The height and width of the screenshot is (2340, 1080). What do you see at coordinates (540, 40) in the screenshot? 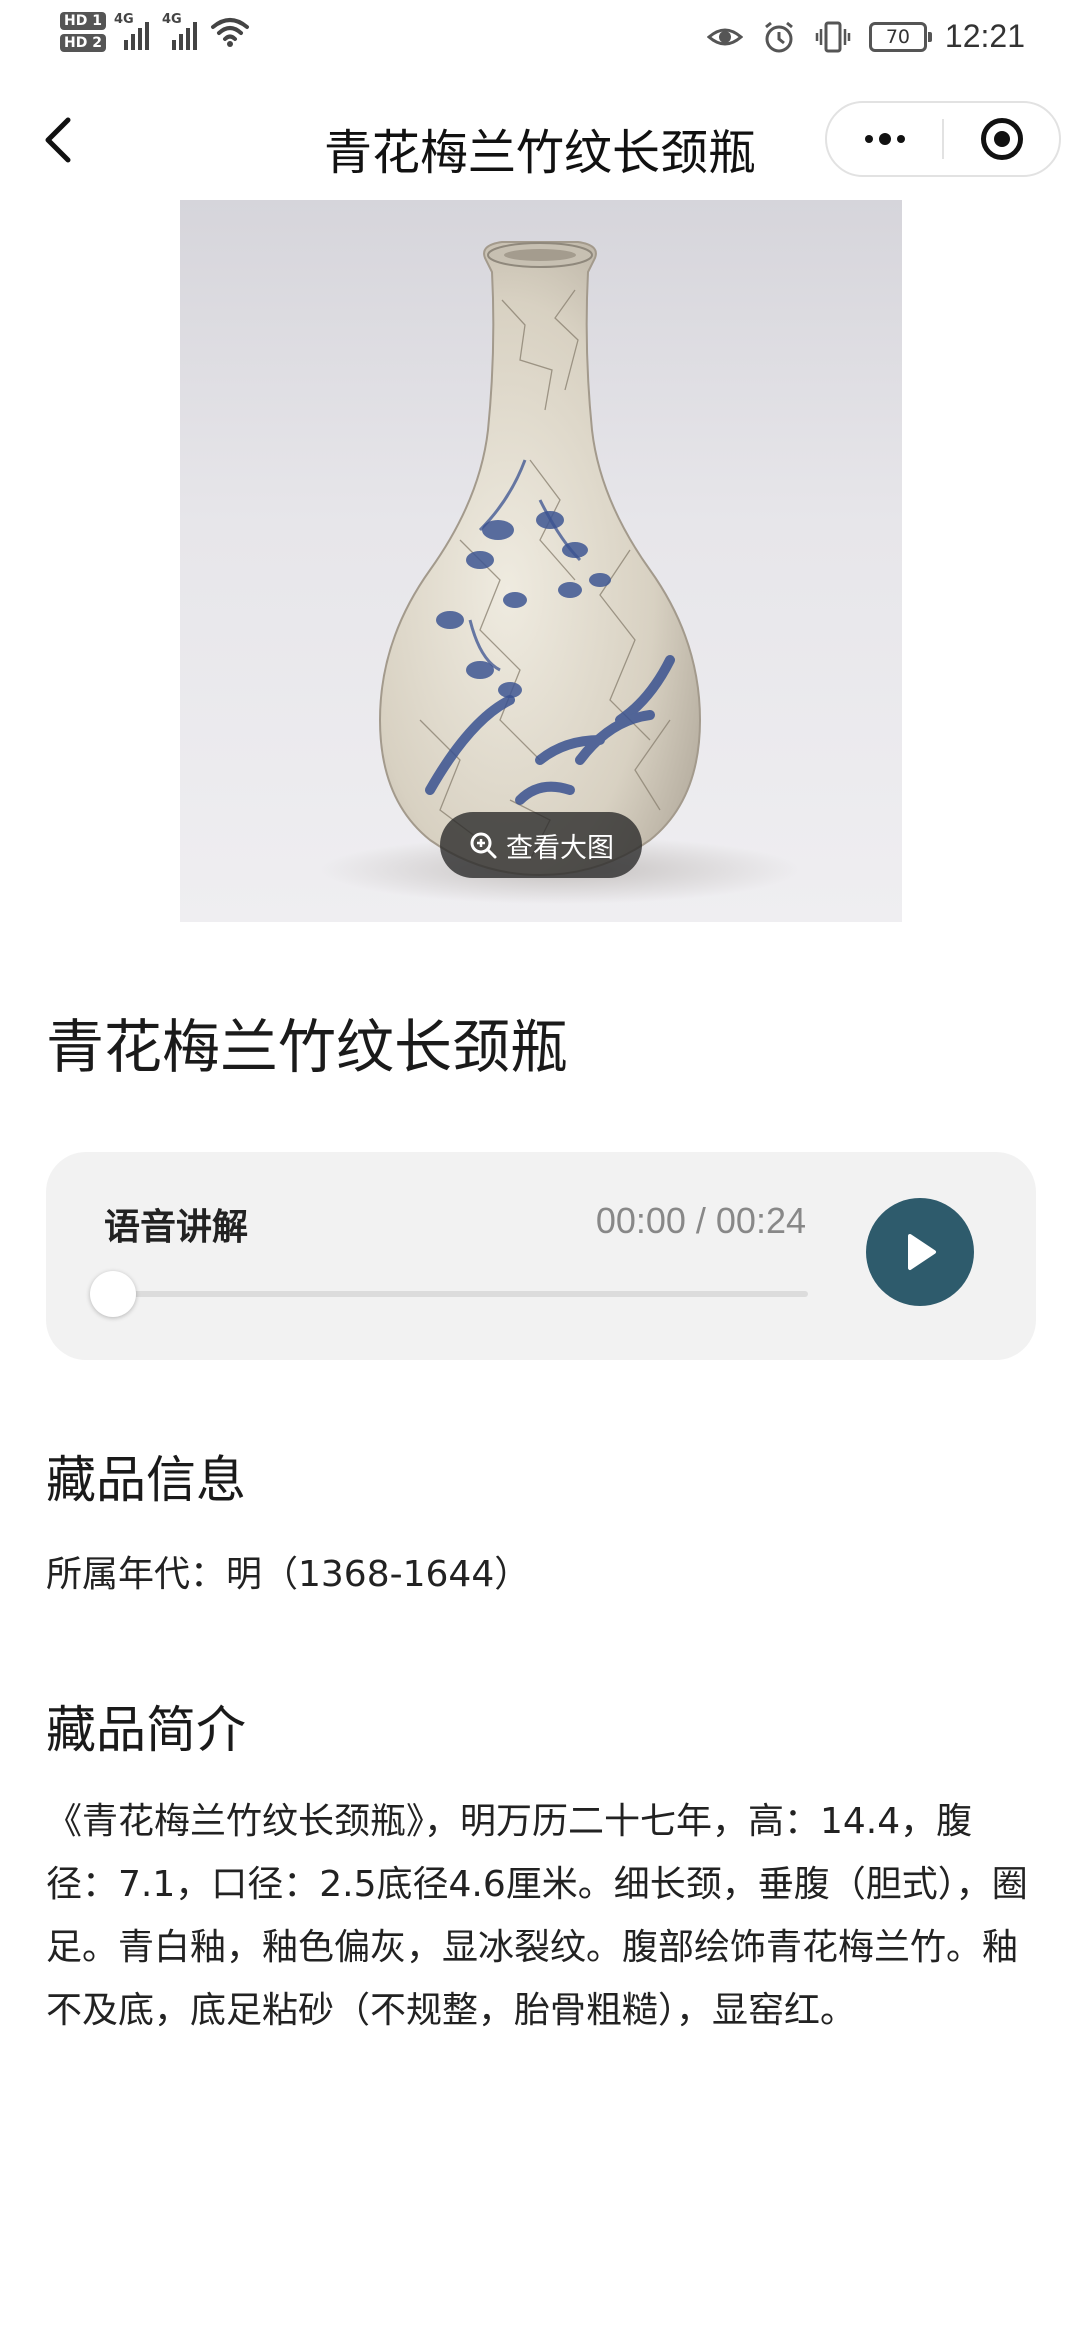
I see `status-bar: HD 1 HD 2 4G 4G 70 12:21` at bounding box center [540, 40].